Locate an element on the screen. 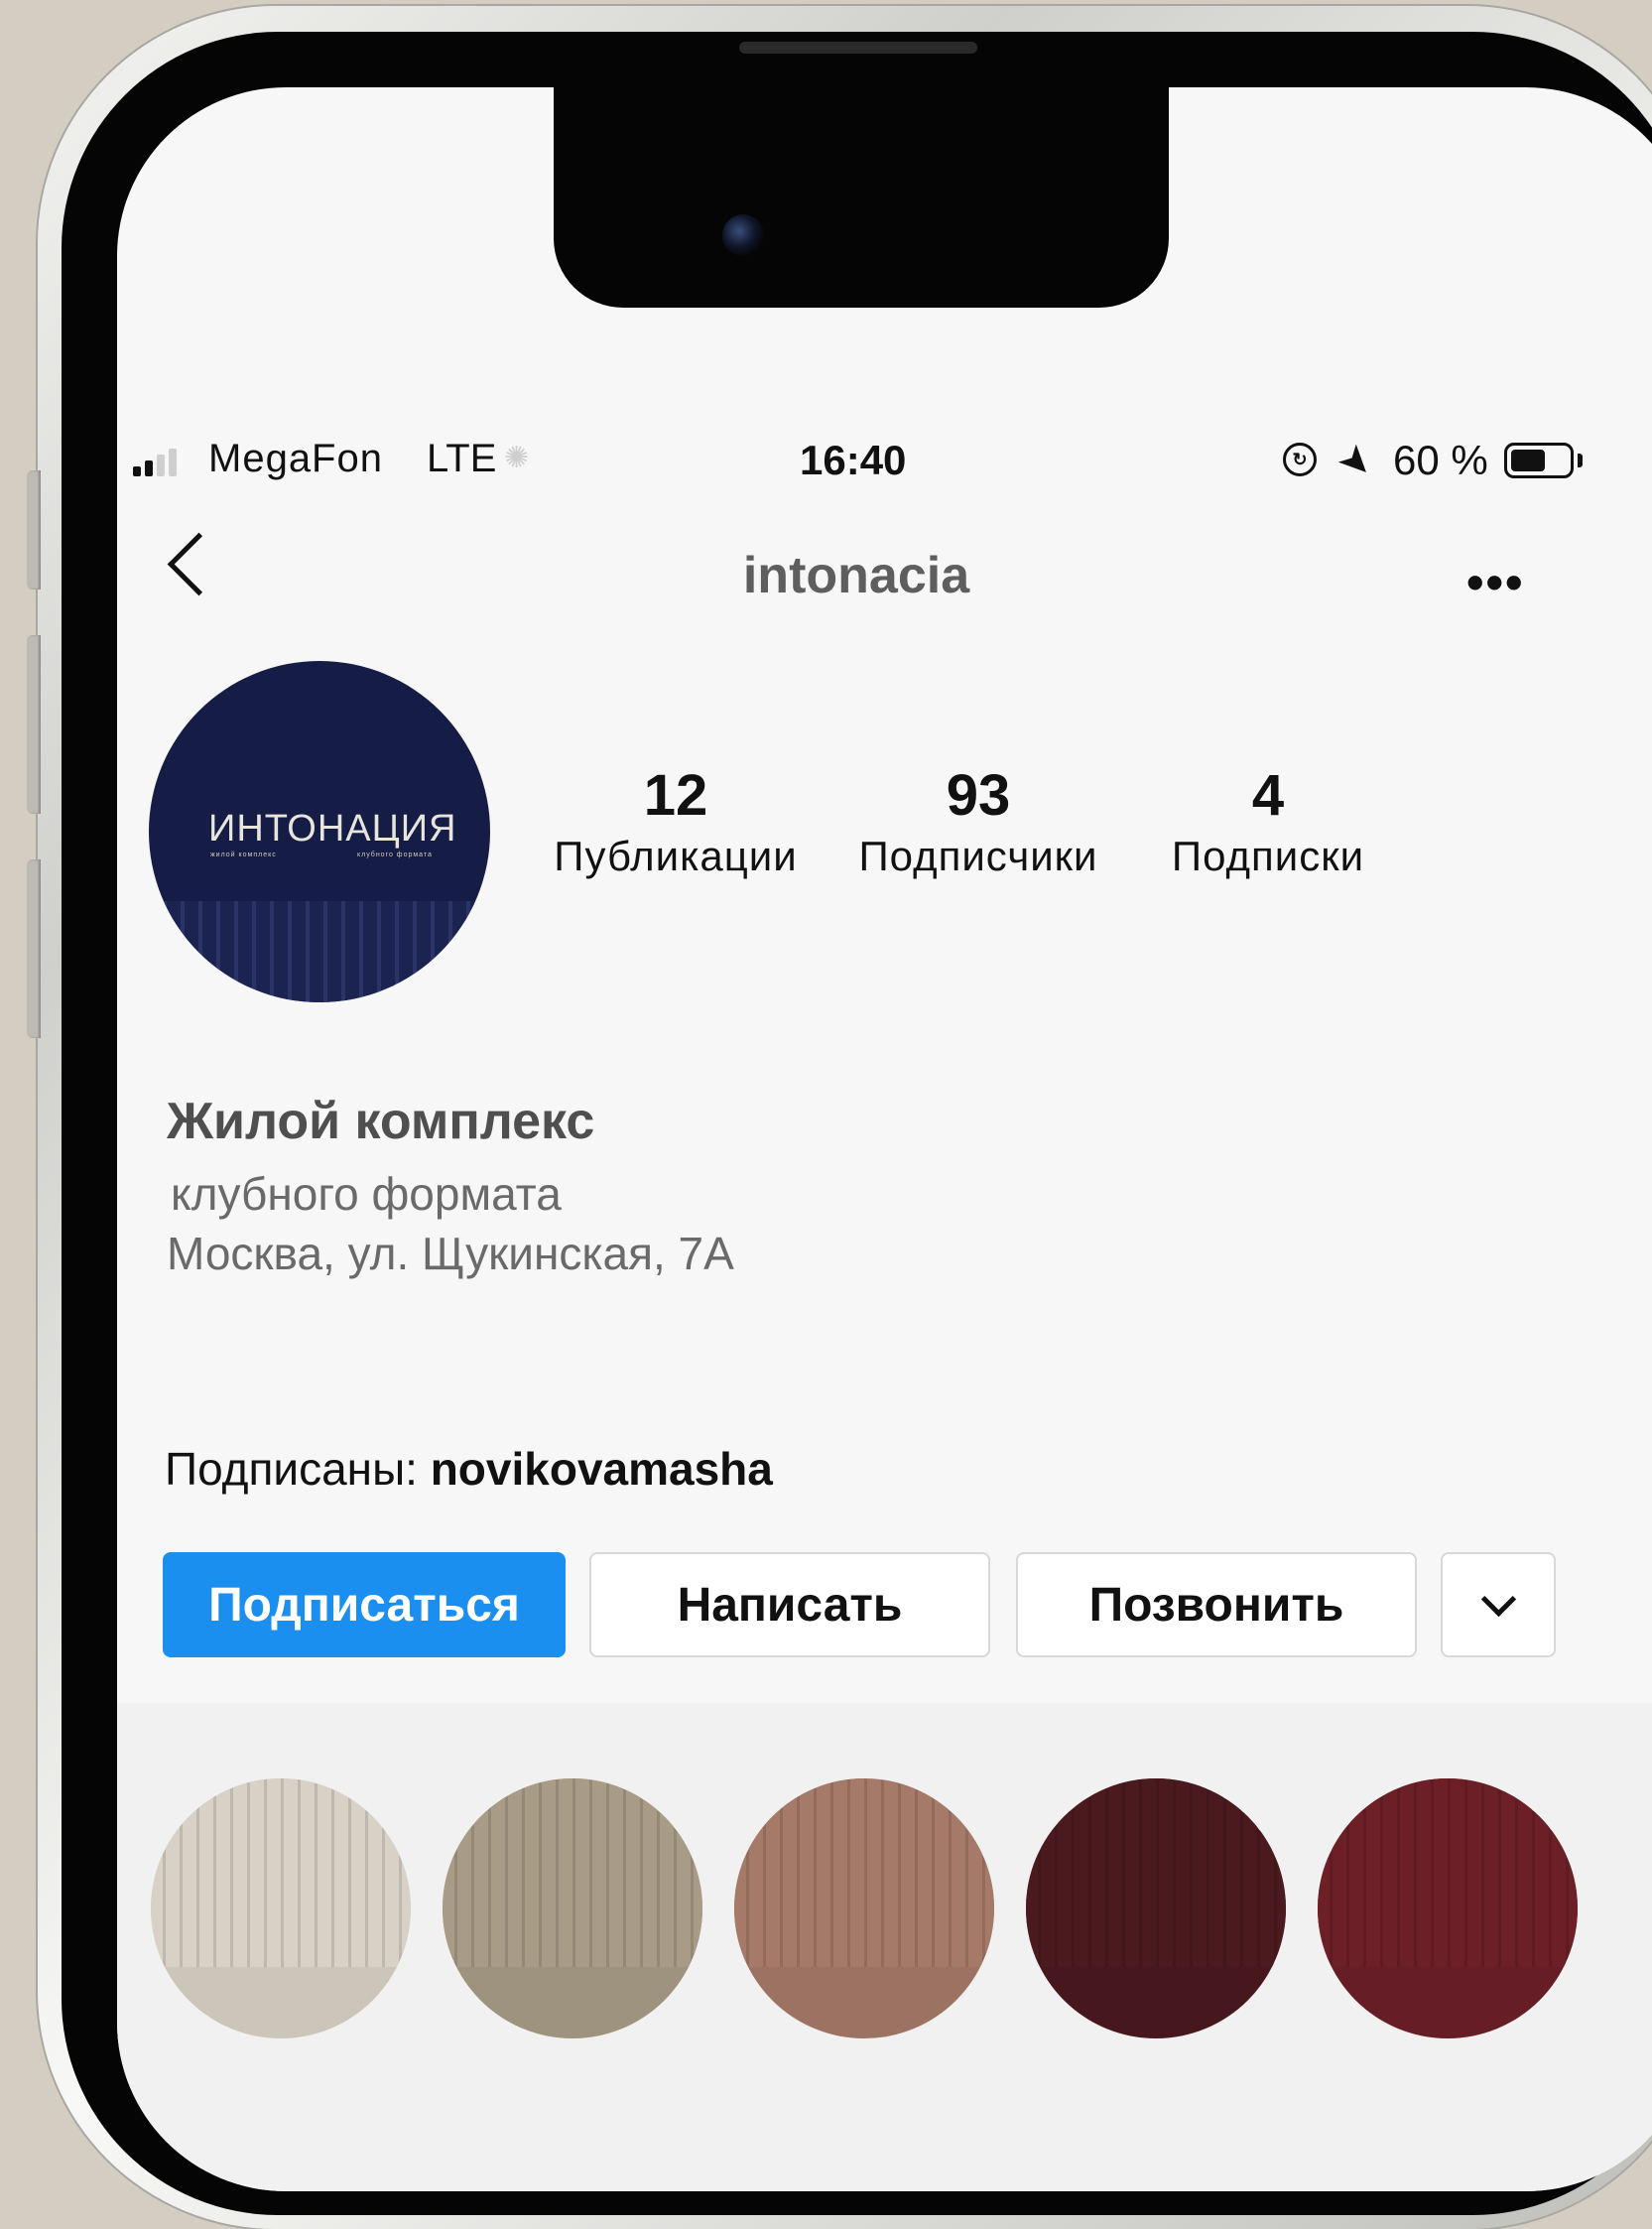 Image resolution: width=1652 pixels, height=2229 pixels. stat-posts: 12 Публикации is located at coordinates (676, 821).